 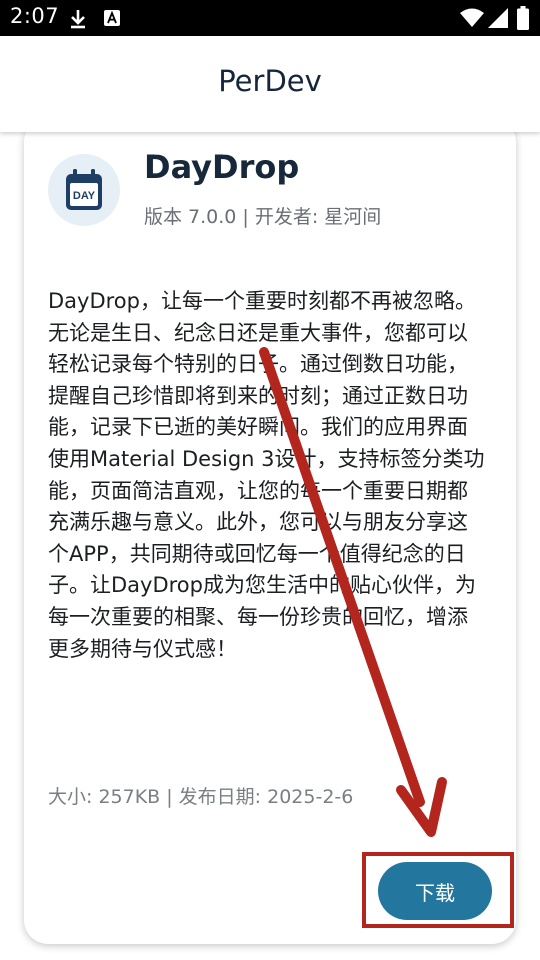 What do you see at coordinates (523, 18) in the screenshot?
I see `battery-icon` at bounding box center [523, 18].